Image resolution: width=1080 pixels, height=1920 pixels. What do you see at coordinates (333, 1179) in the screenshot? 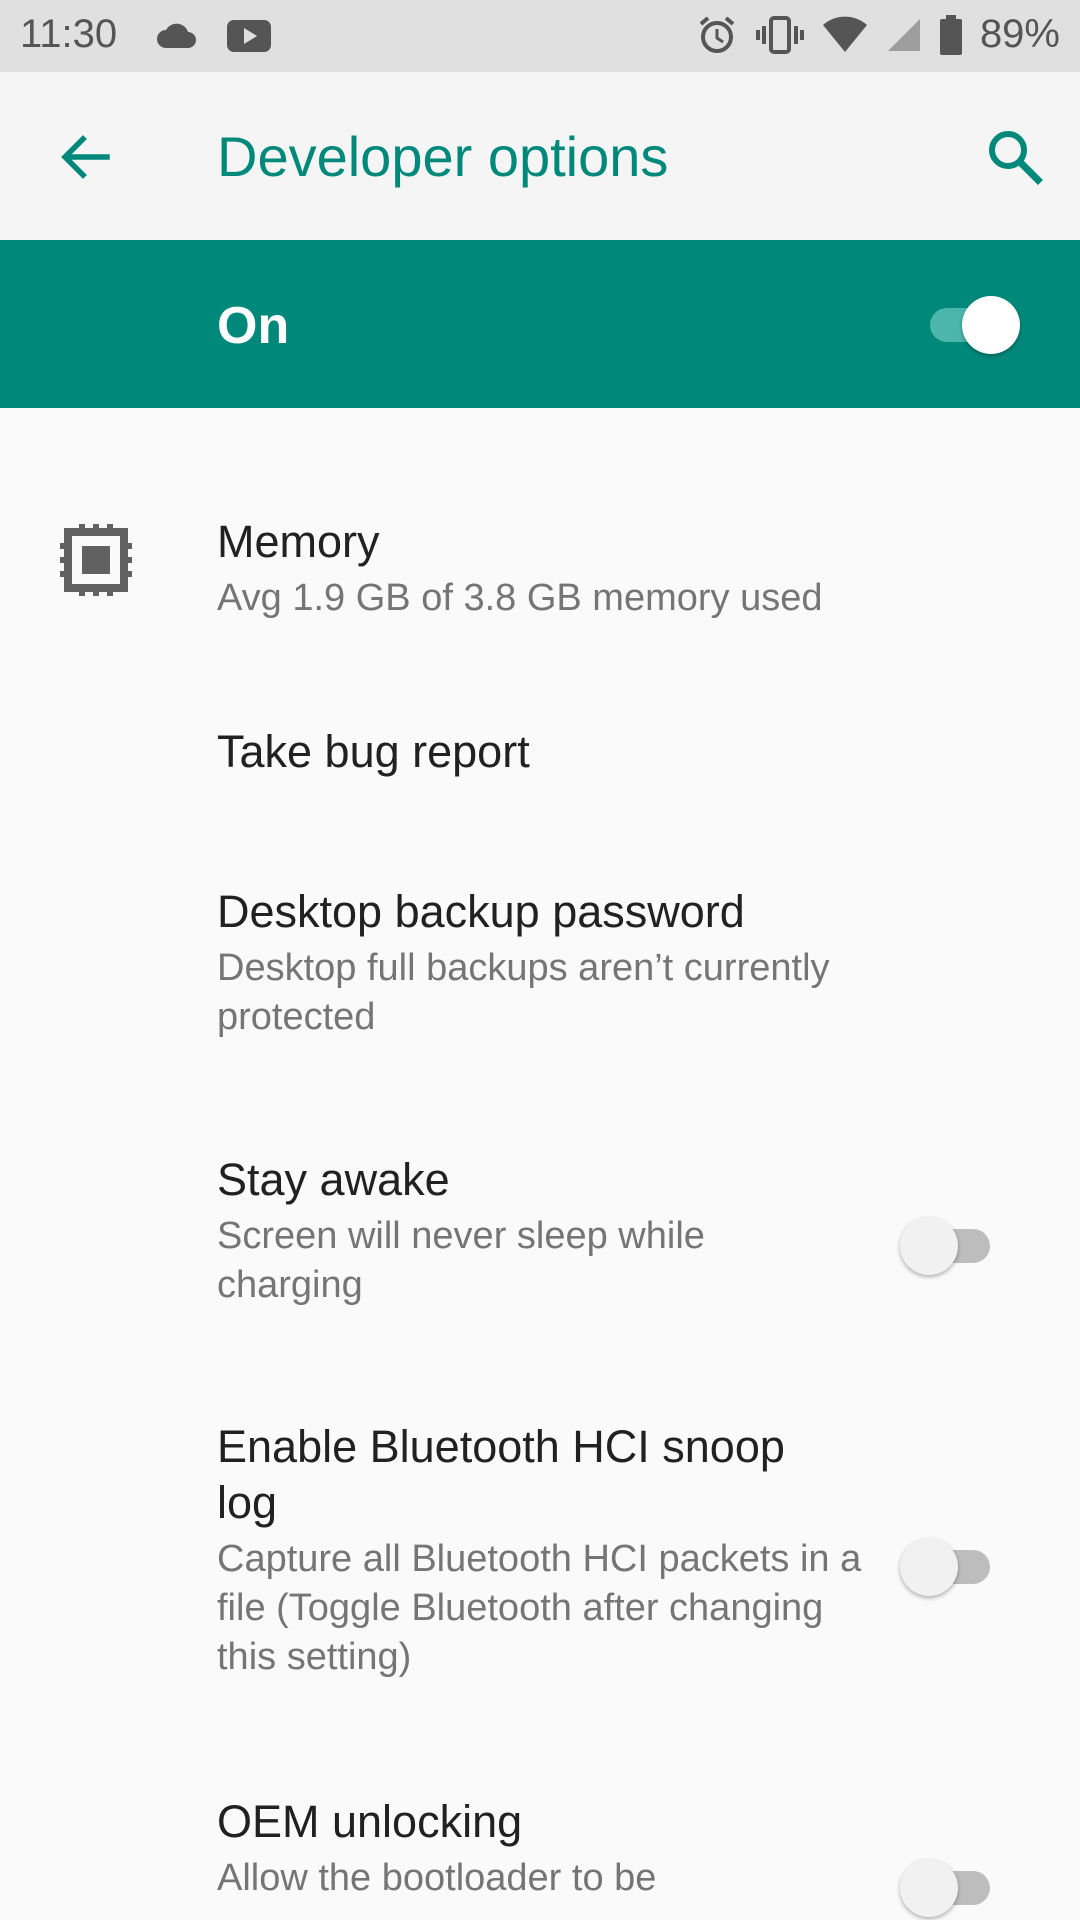
I see `setting-title: Stay awake` at bounding box center [333, 1179].